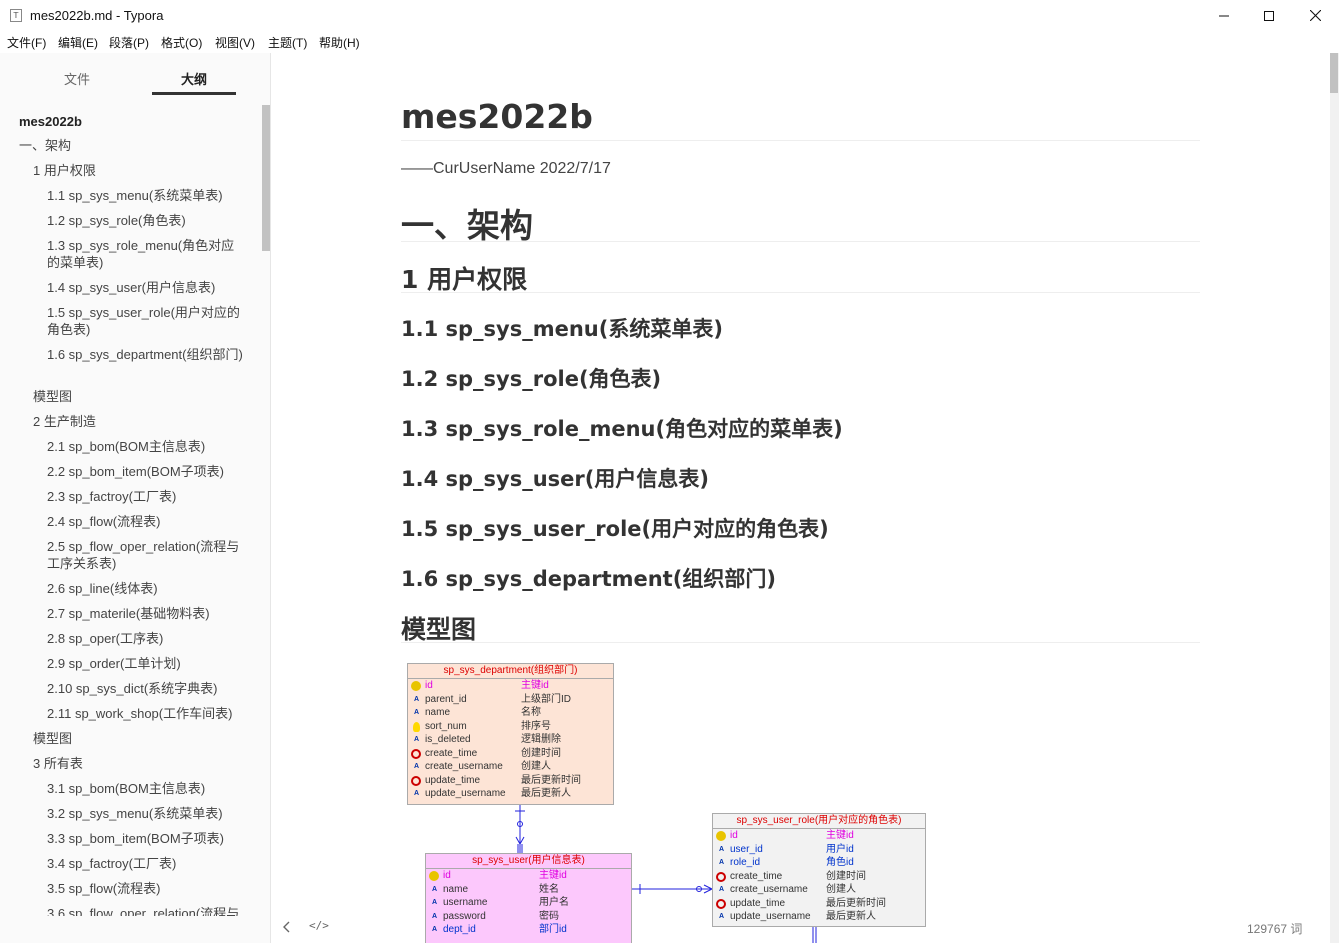 Image resolution: width=1339 pixels, height=943 pixels. What do you see at coordinates (746, 849) in the screenshot?
I see `er-column-name: user_id` at bounding box center [746, 849].